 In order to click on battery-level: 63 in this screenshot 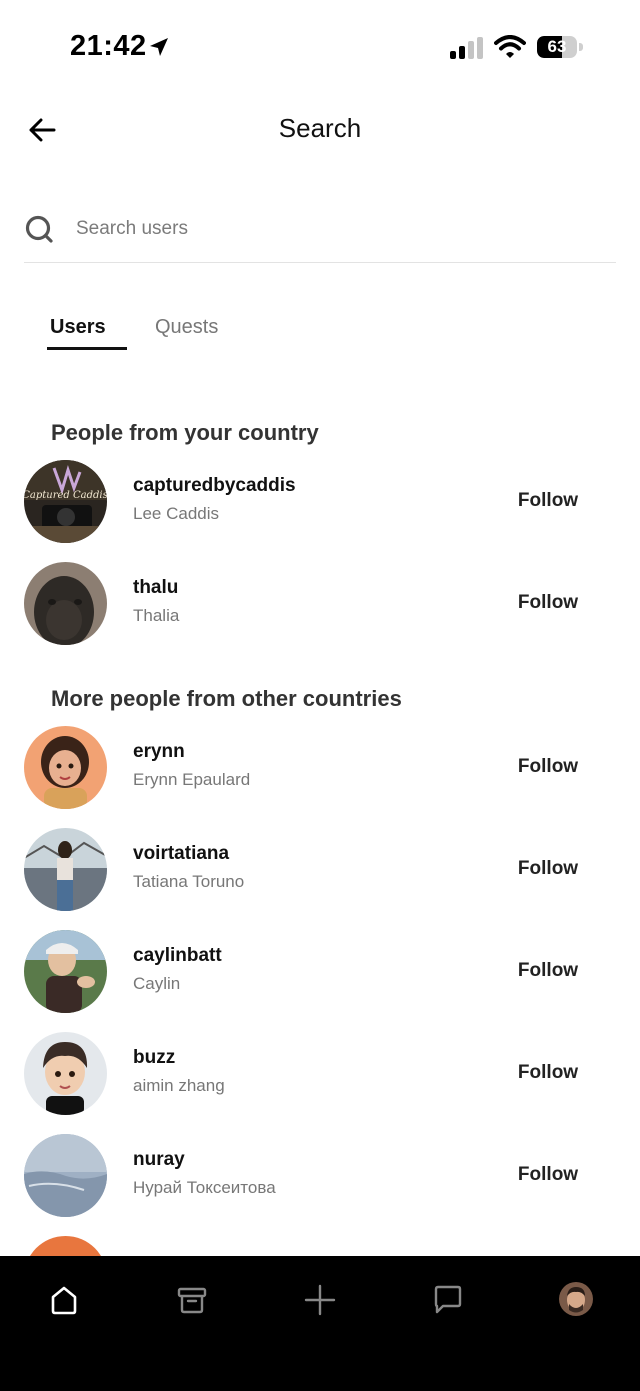, I will do `click(557, 46)`.